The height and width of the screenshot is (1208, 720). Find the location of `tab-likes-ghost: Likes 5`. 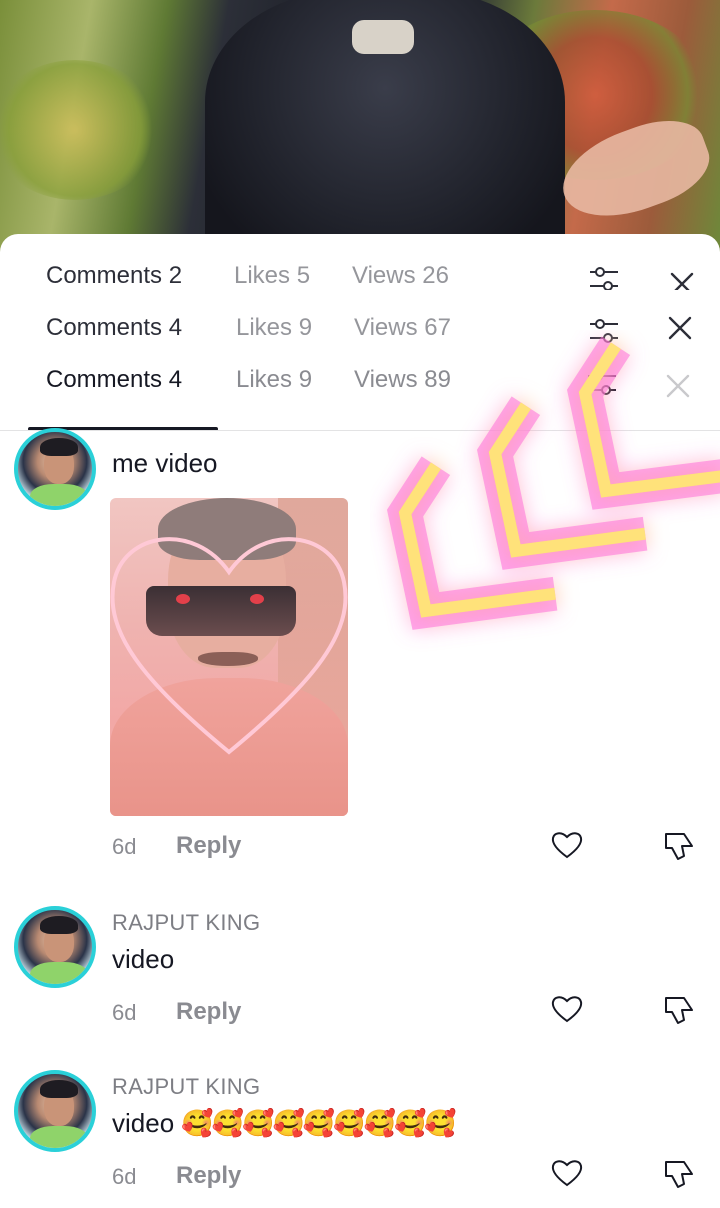

tab-likes-ghost: Likes 5 is located at coordinates (272, 275).